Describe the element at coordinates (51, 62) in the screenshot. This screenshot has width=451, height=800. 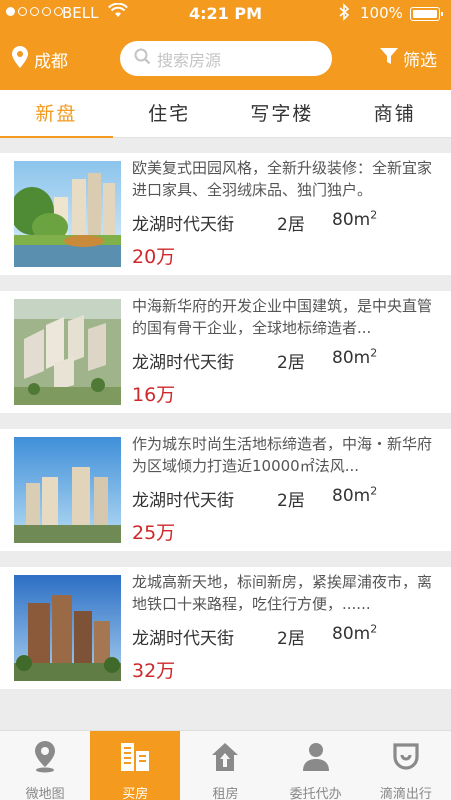
I see `city-label: 成都` at that location.